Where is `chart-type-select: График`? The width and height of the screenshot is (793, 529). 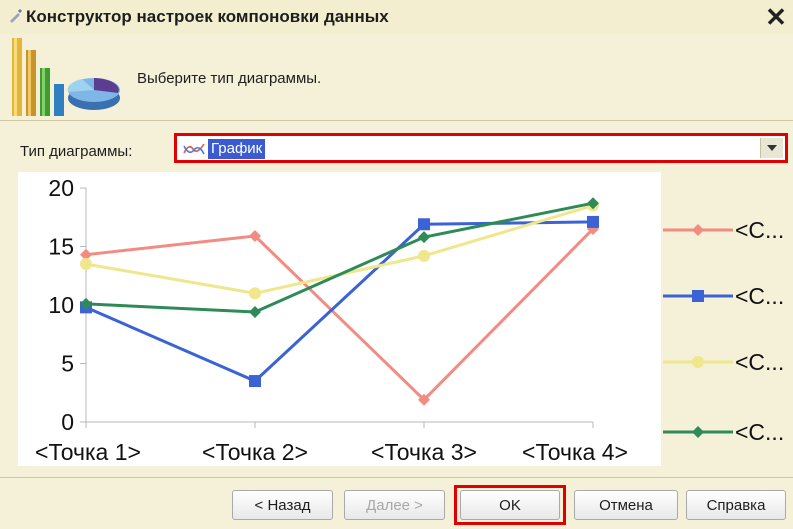
chart-type-select: График is located at coordinates (481, 148).